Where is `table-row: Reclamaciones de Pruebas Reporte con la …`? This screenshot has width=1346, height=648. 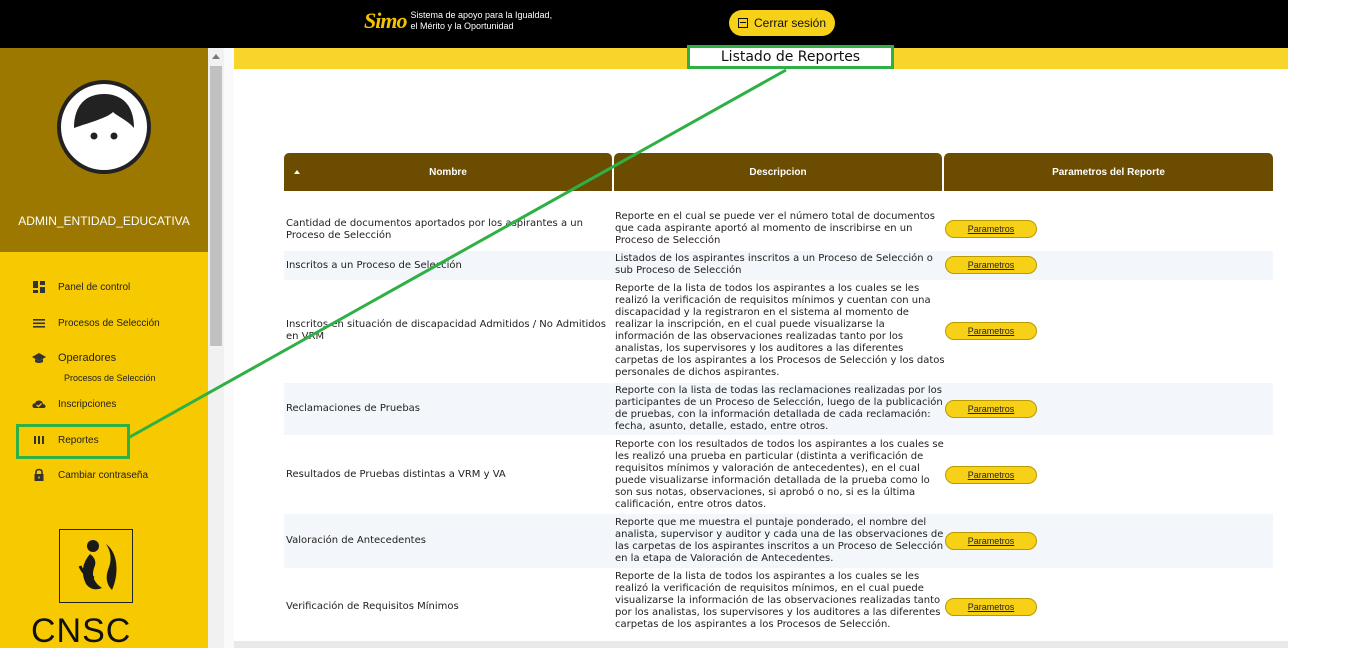 table-row: Reclamaciones de Pruebas Reporte con la … is located at coordinates (778, 409).